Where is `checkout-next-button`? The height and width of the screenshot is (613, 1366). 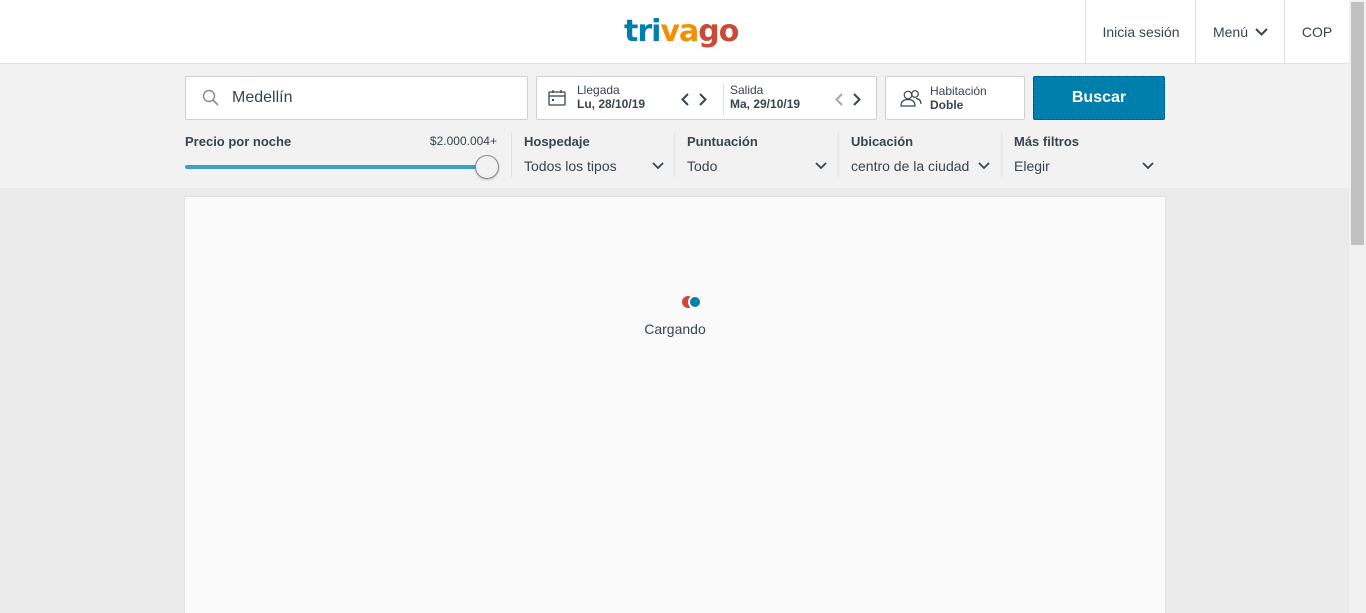
checkout-next-button is located at coordinates (857, 99).